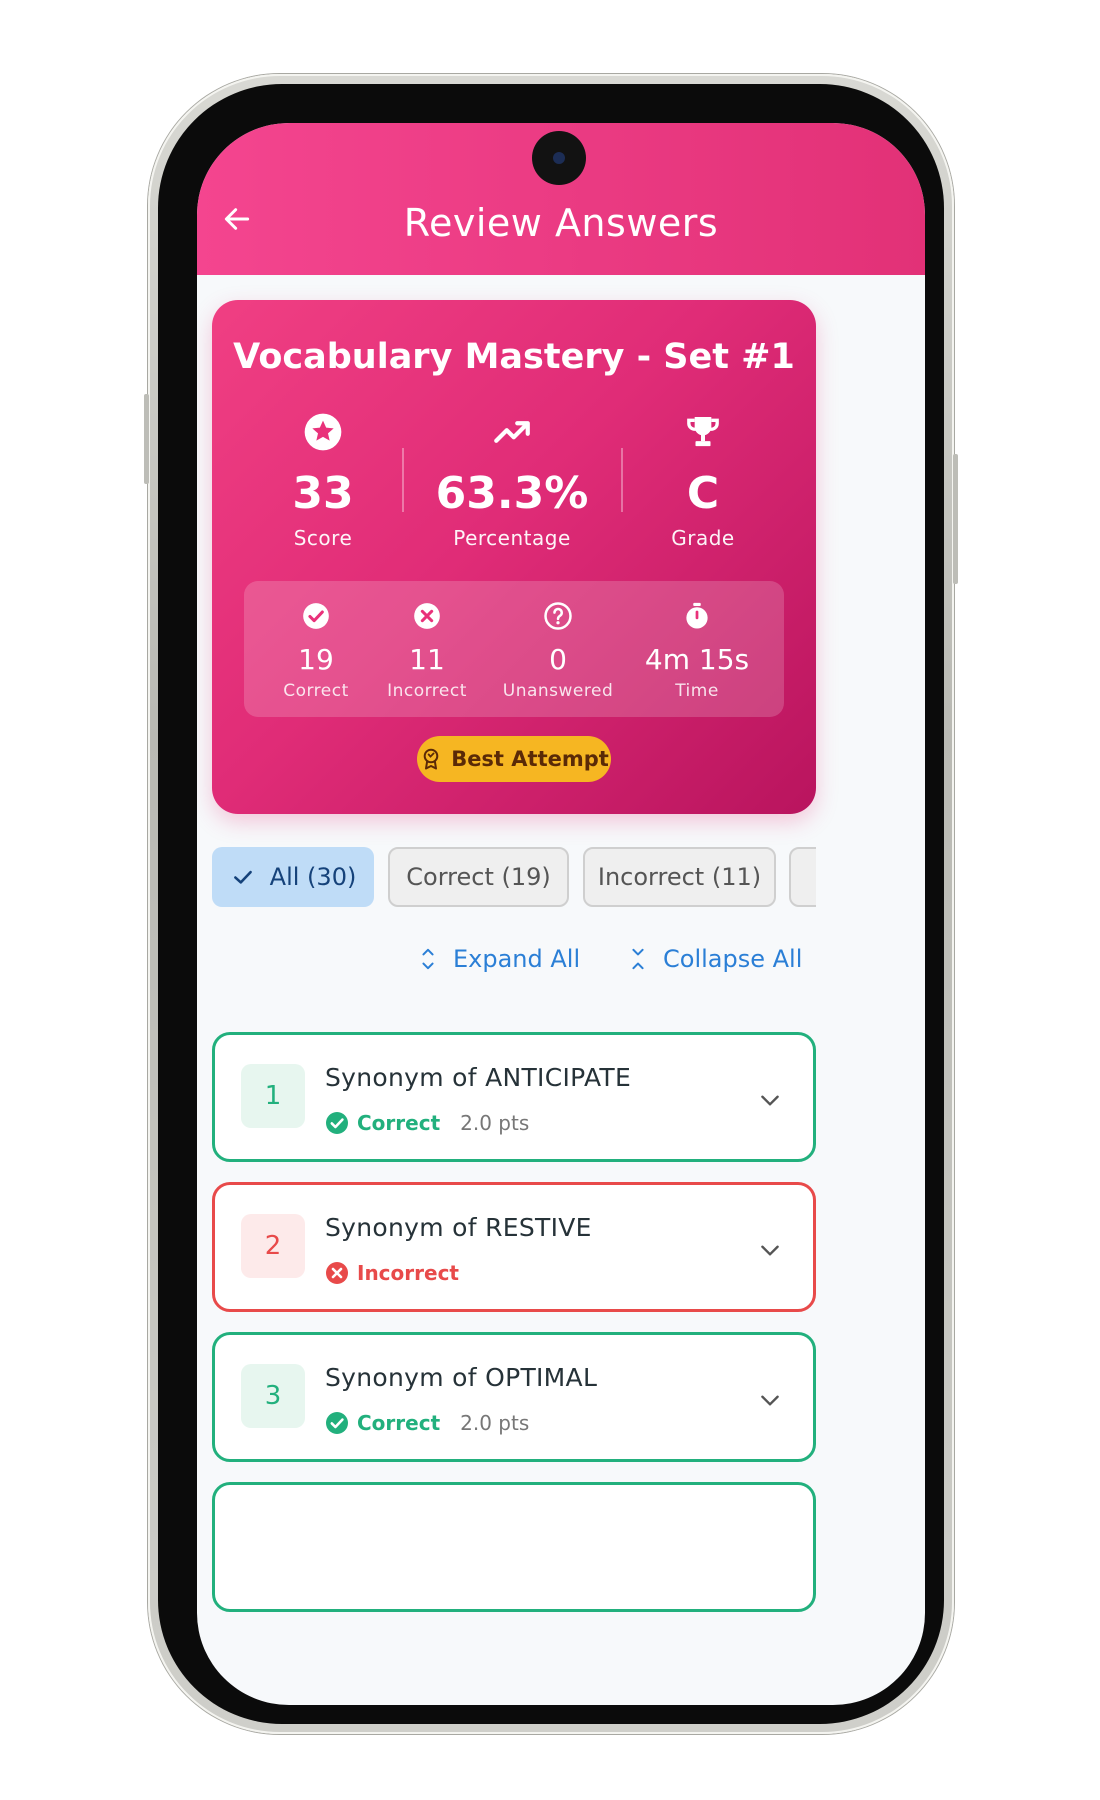 The image size is (1100, 1800). What do you see at coordinates (458, 1227) in the screenshot?
I see `question-title: Synonym of RESTIVE` at bounding box center [458, 1227].